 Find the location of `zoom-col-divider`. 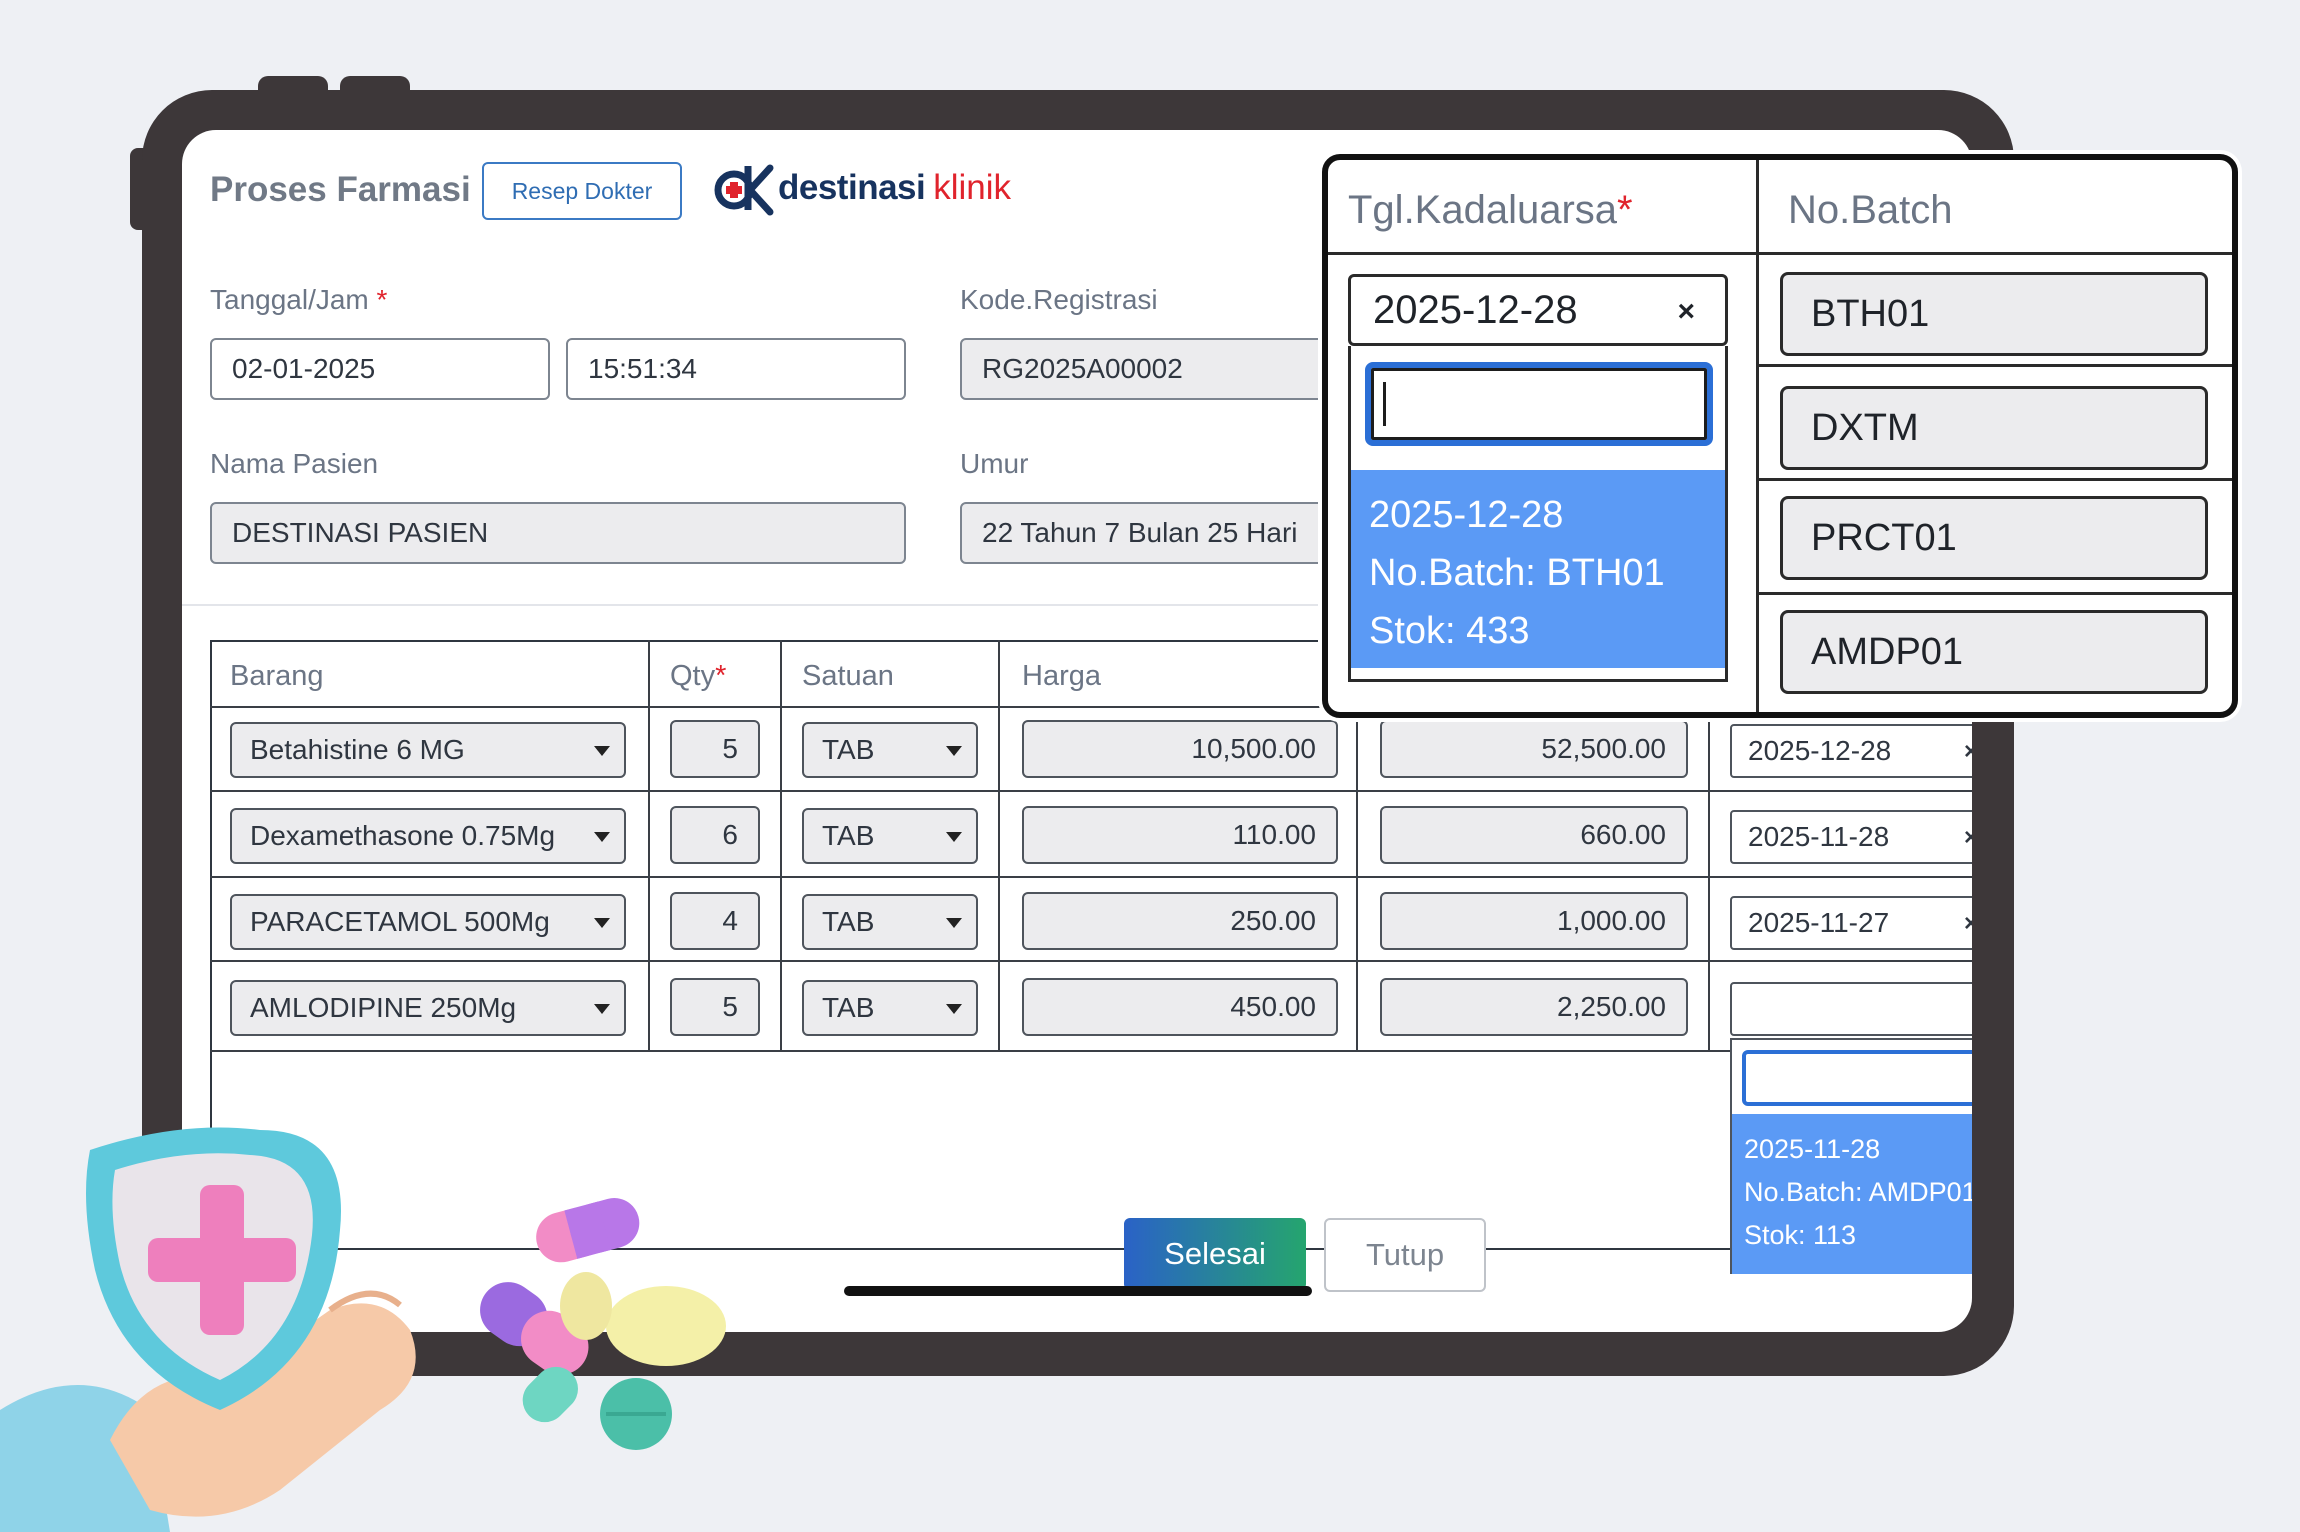

zoom-col-divider is located at coordinates (1757, 436).